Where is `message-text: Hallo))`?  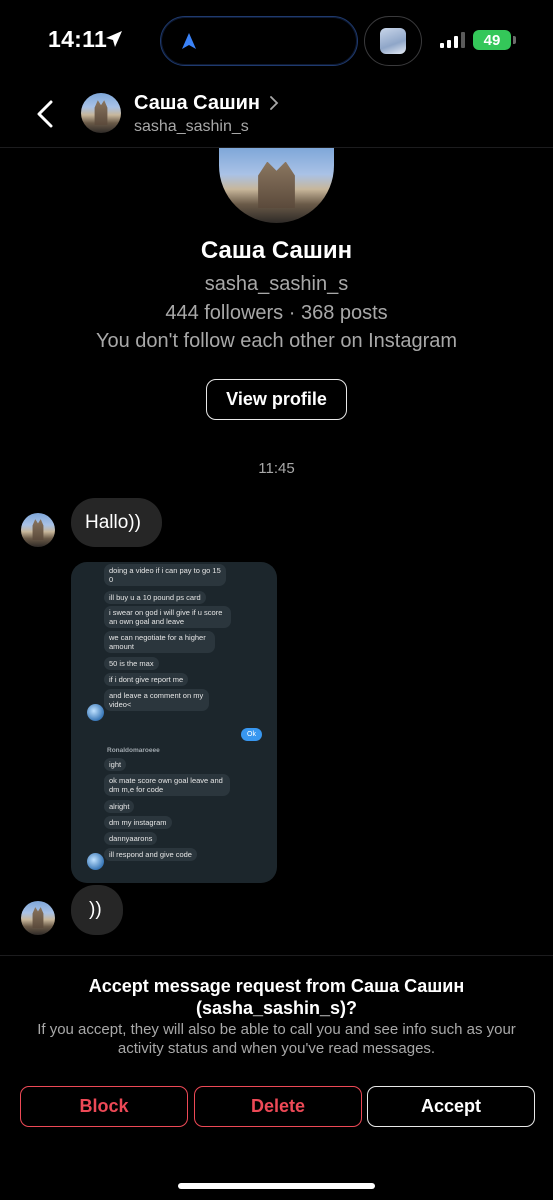 message-text: Hallo)) is located at coordinates (113, 522).